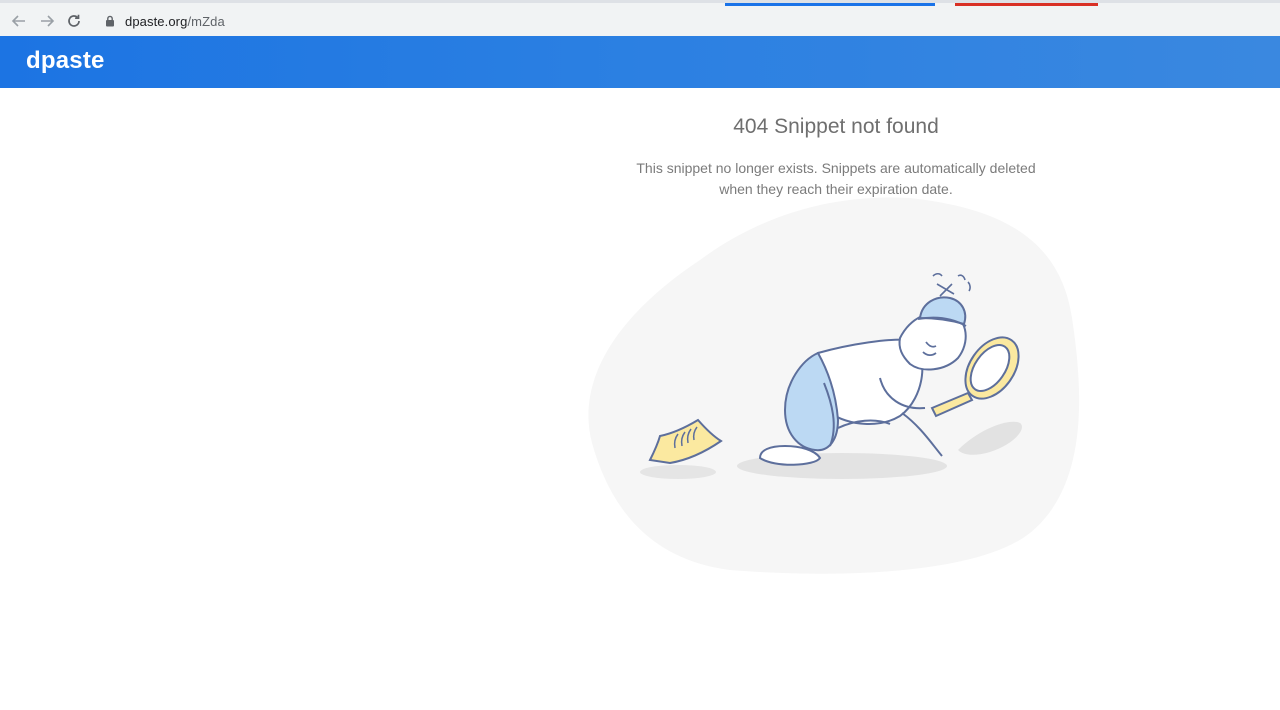  What do you see at coordinates (74, 21) in the screenshot?
I see `reload-icon` at bounding box center [74, 21].